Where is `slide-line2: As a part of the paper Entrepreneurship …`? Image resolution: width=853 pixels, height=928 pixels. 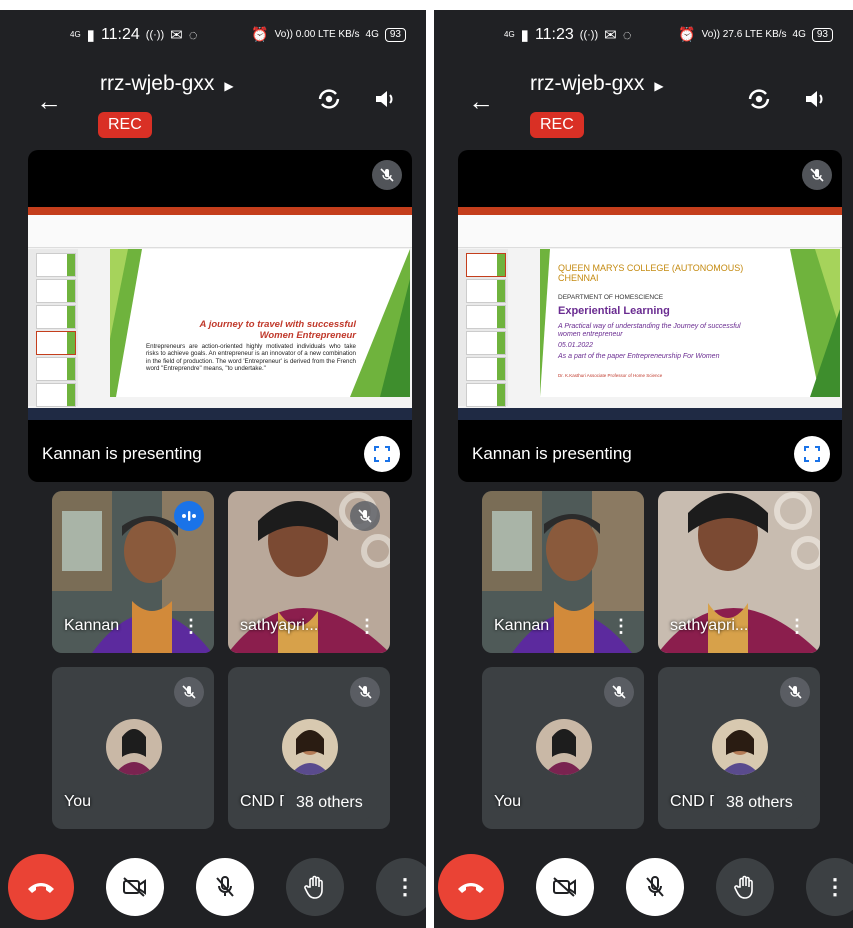
slide-line2: As a part of the paper Entrepreneurship … is located at coordinates (639, 356).